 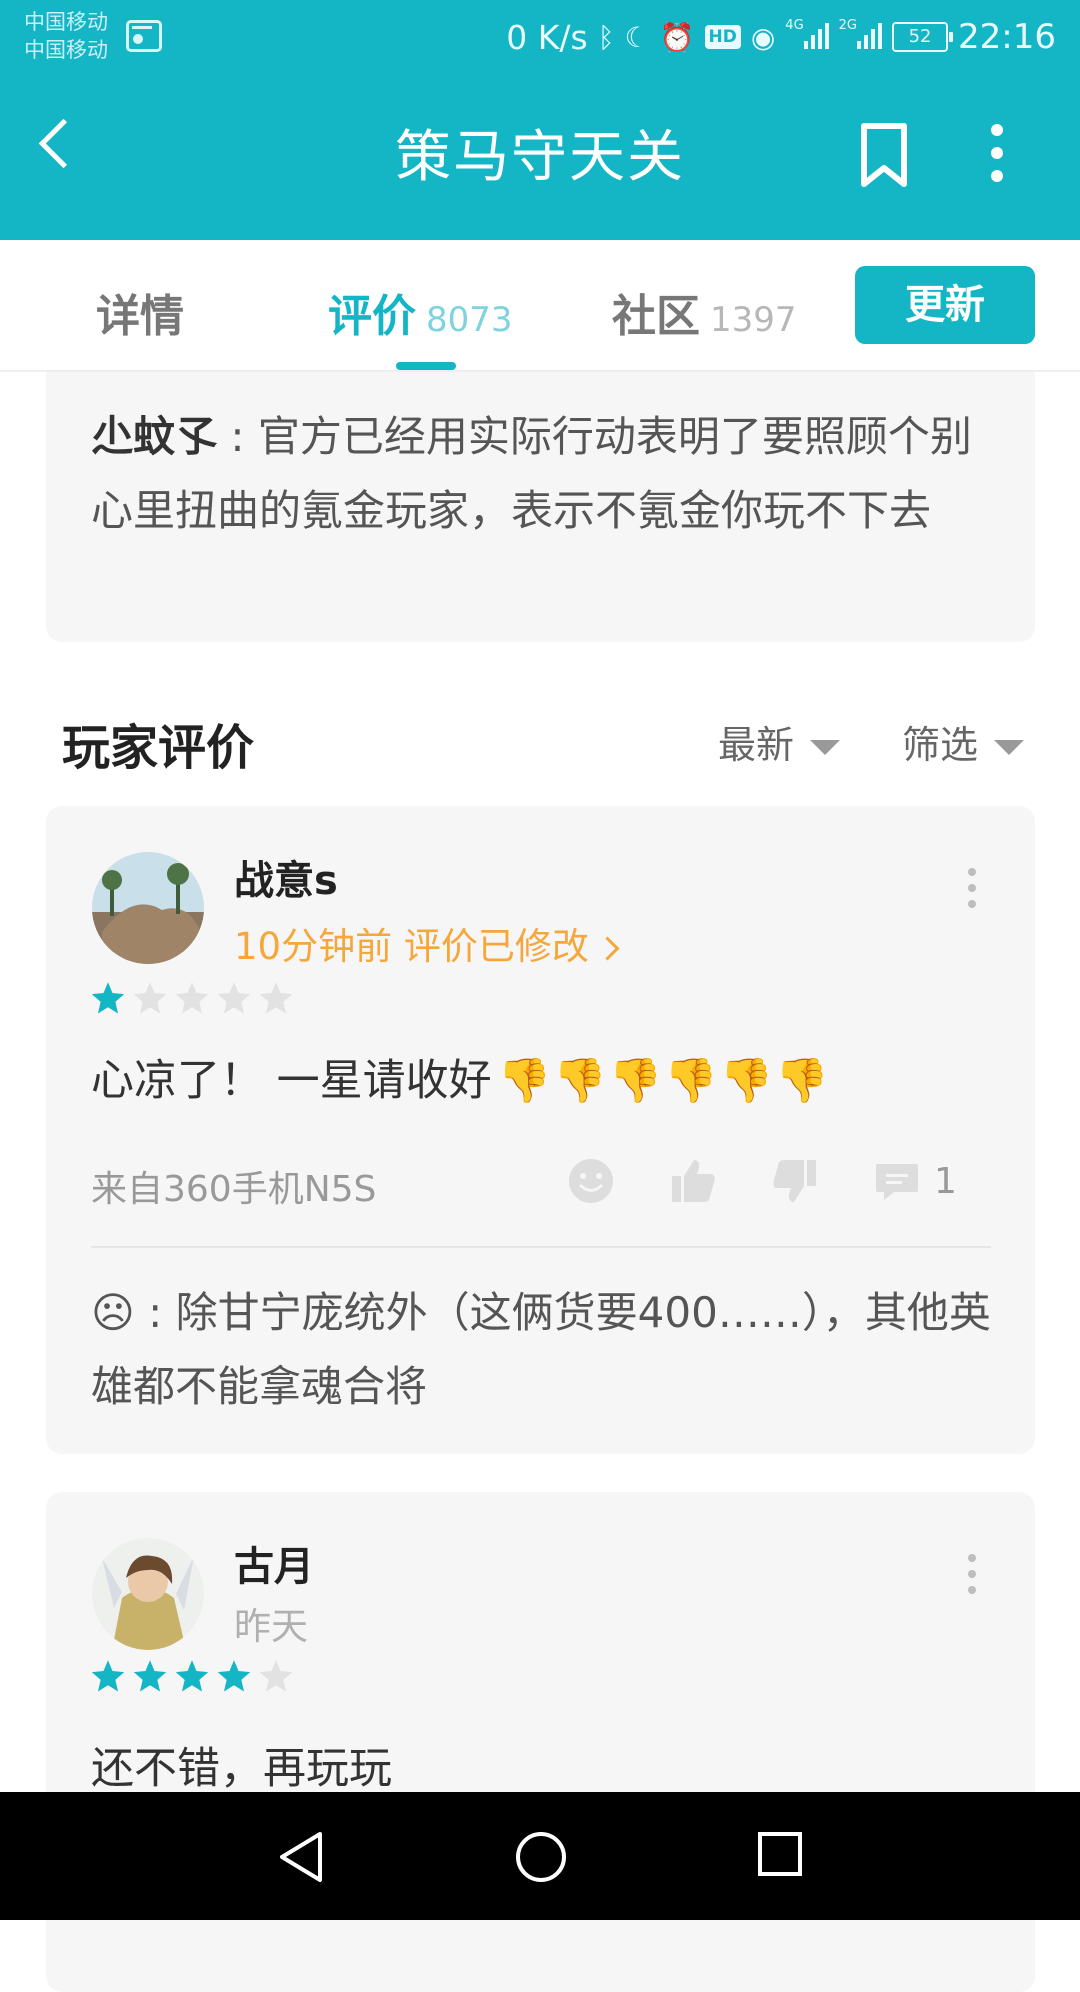 I want to click on review-text: 心凉了！ 一星请收好 👎👎👎👎👎👎, so click(x=461, y=1081).